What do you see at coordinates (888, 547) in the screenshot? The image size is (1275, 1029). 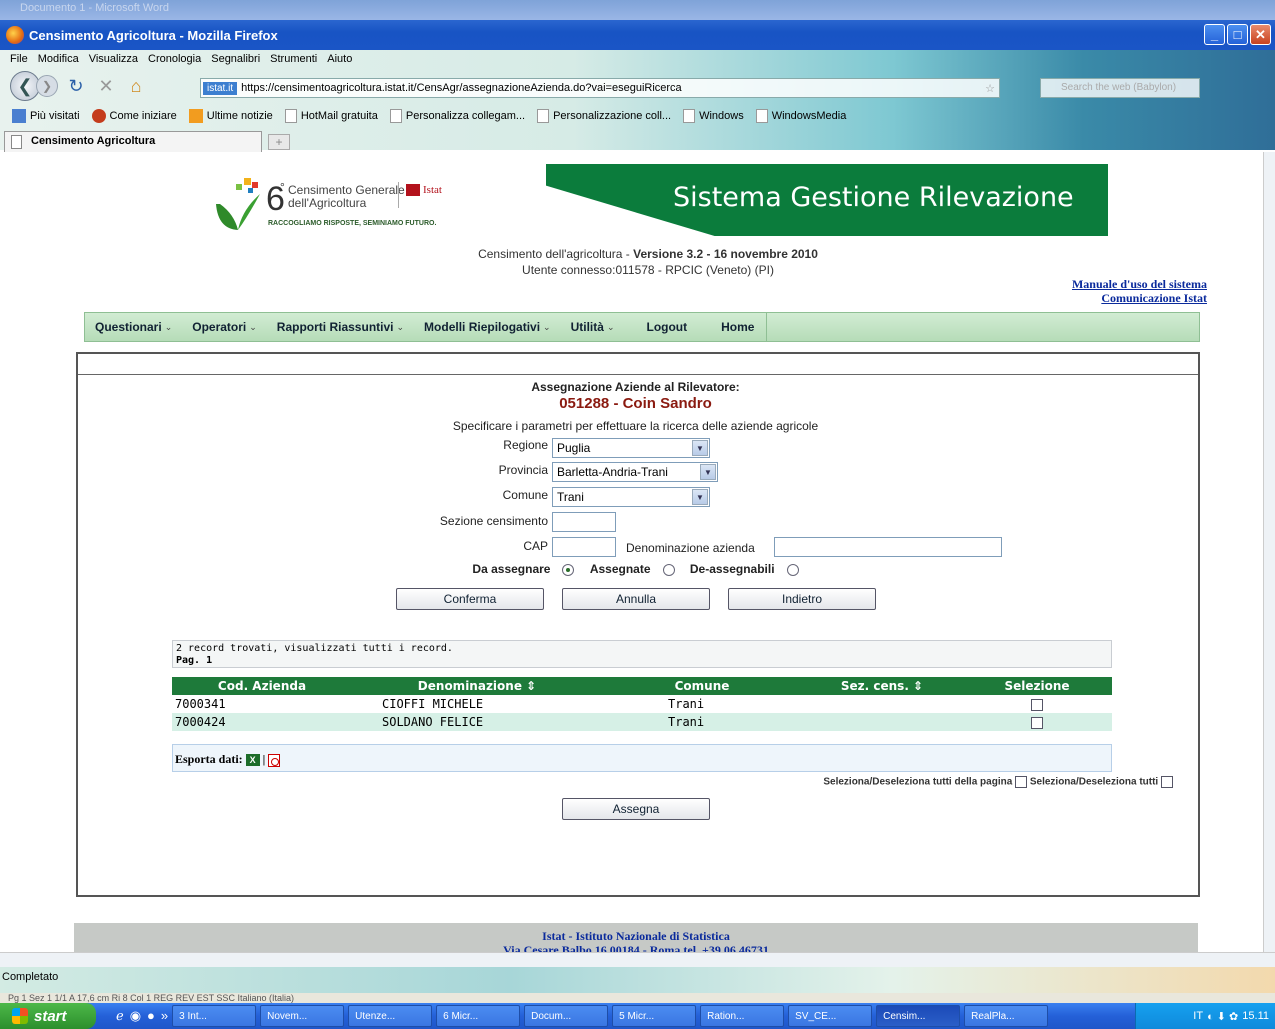 I see `denominazione-input` at bounding box center [888, 547].